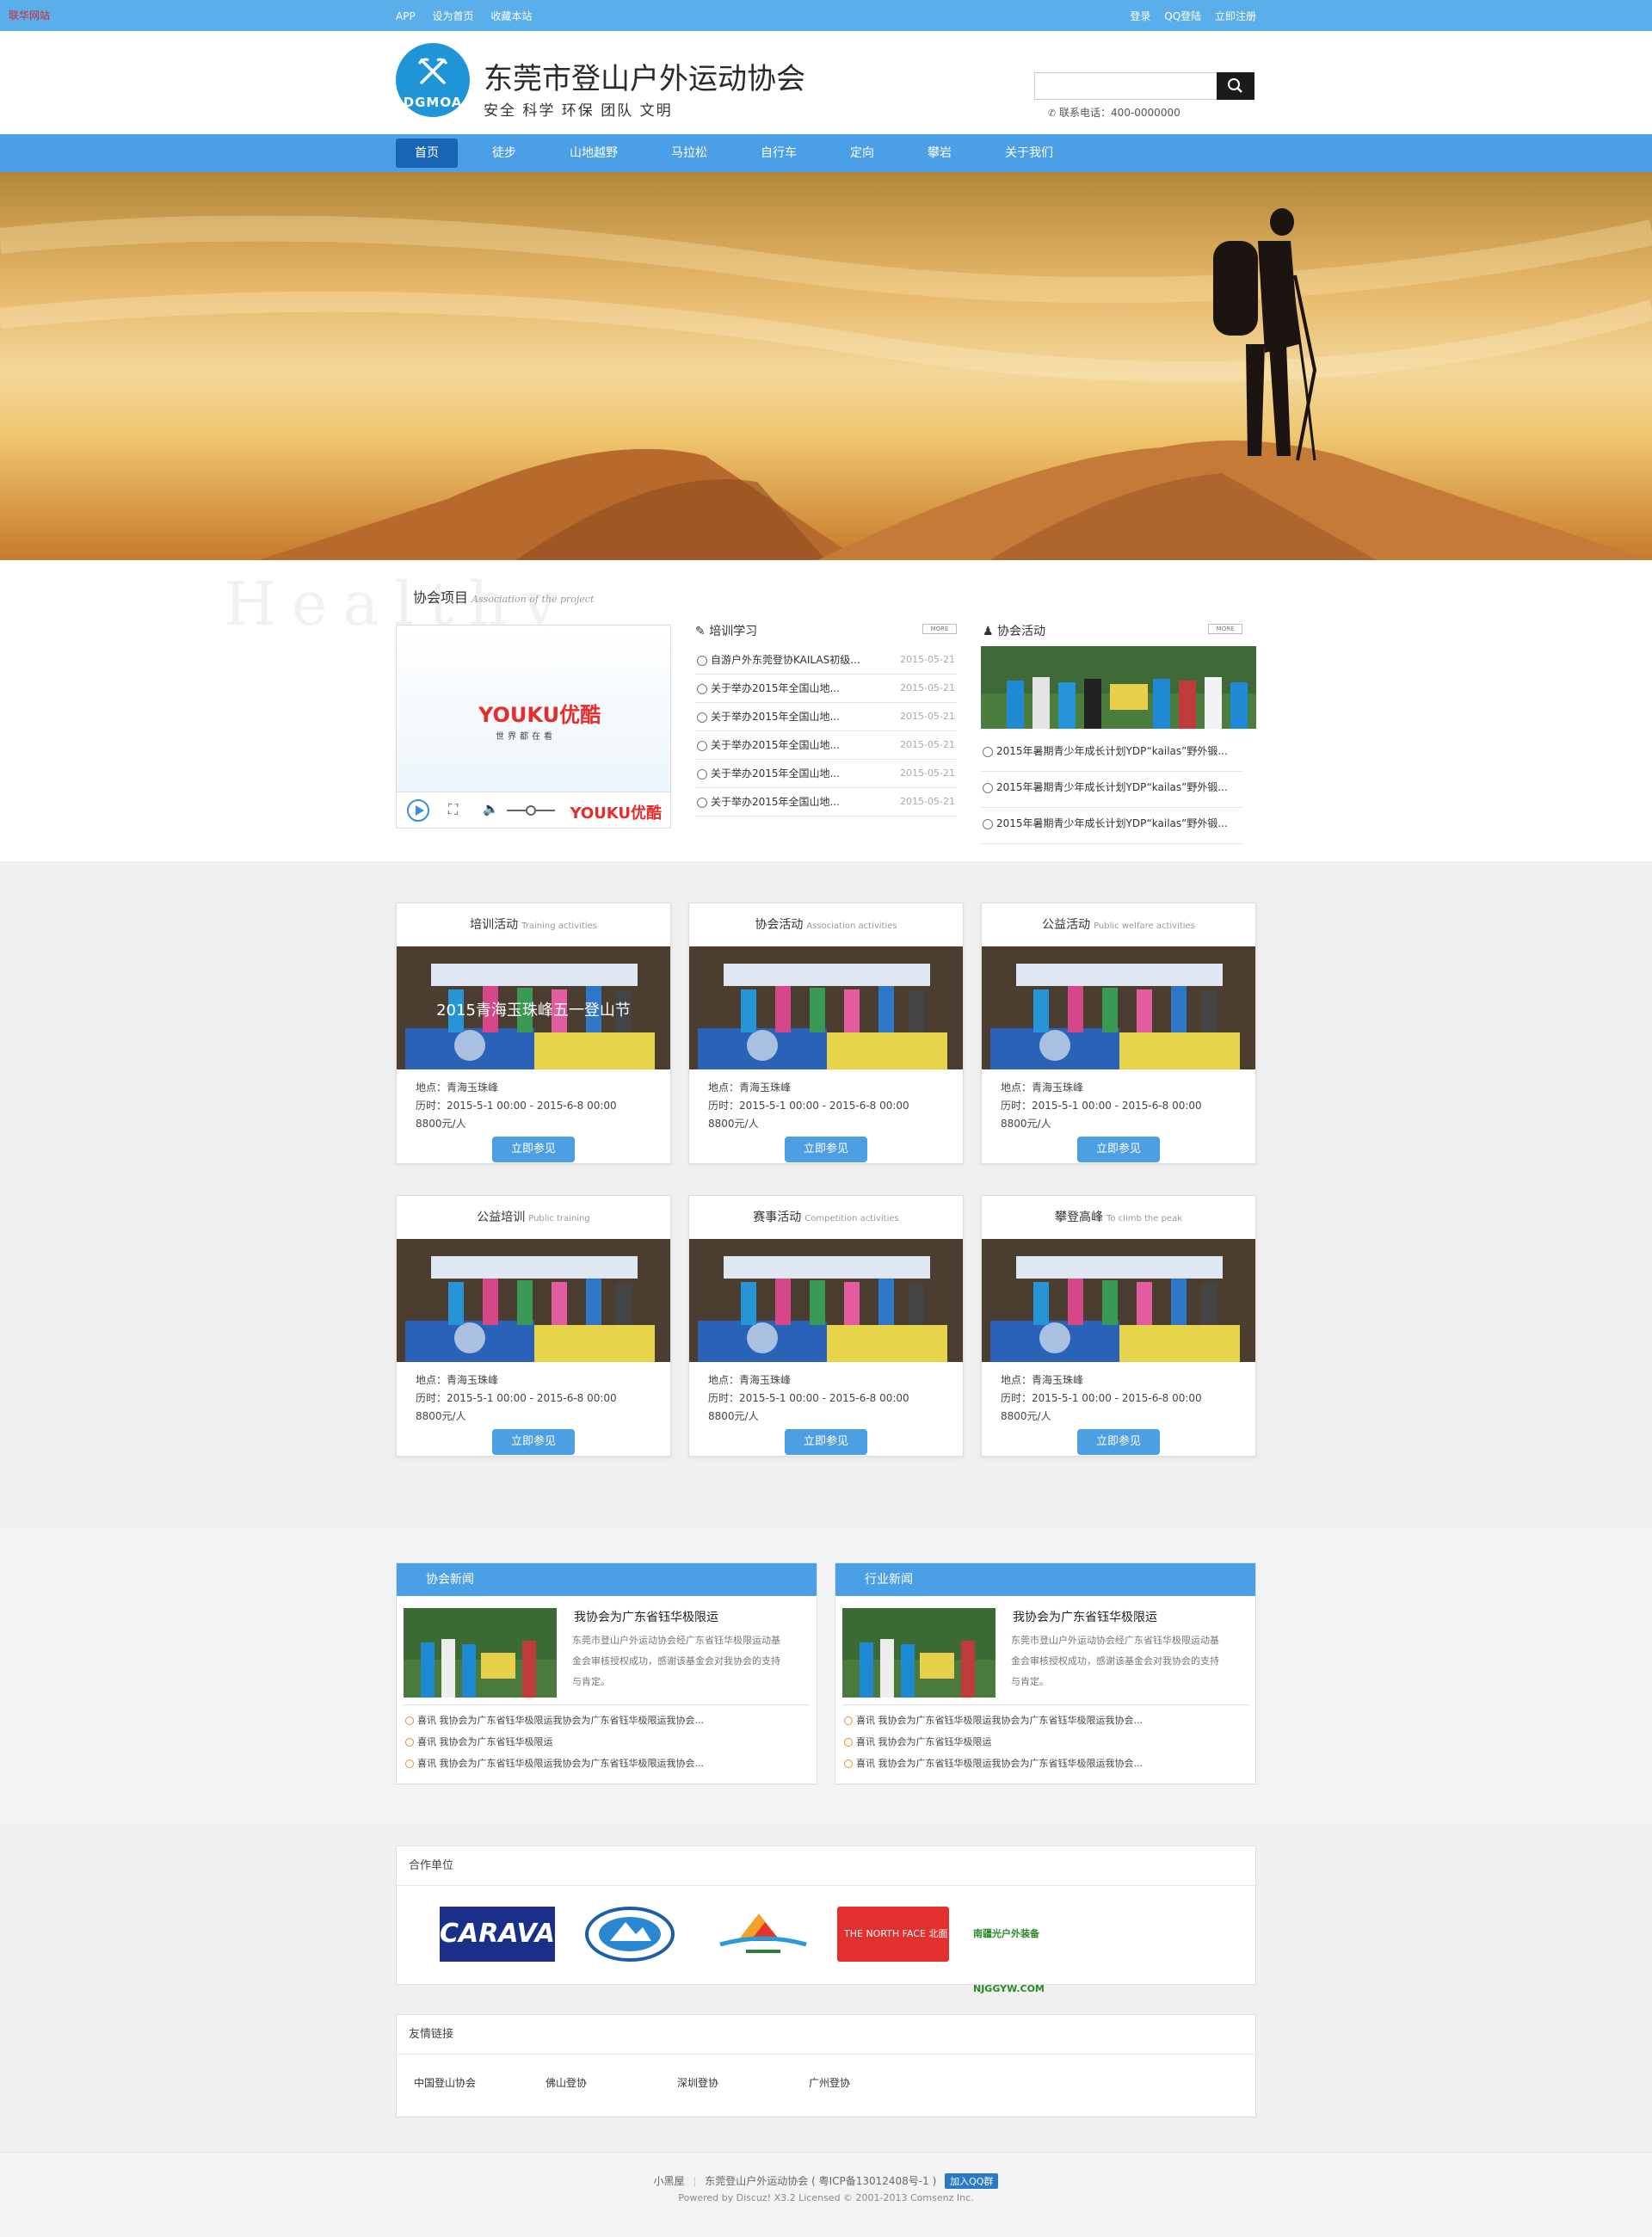 This screenshot has width=1652, height=2237. Describe the element at coordinates (1118, 1218) in the screenshot. I see `card-title: 攀登高峰 To climb the peak` at that location.